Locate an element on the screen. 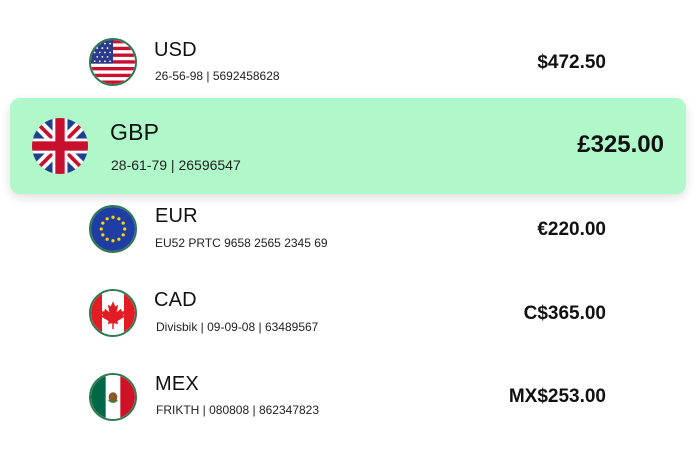 The height and width of the screenshot is (452, 698). account-balance: C$365.00 is located at coordinates (564, 313).